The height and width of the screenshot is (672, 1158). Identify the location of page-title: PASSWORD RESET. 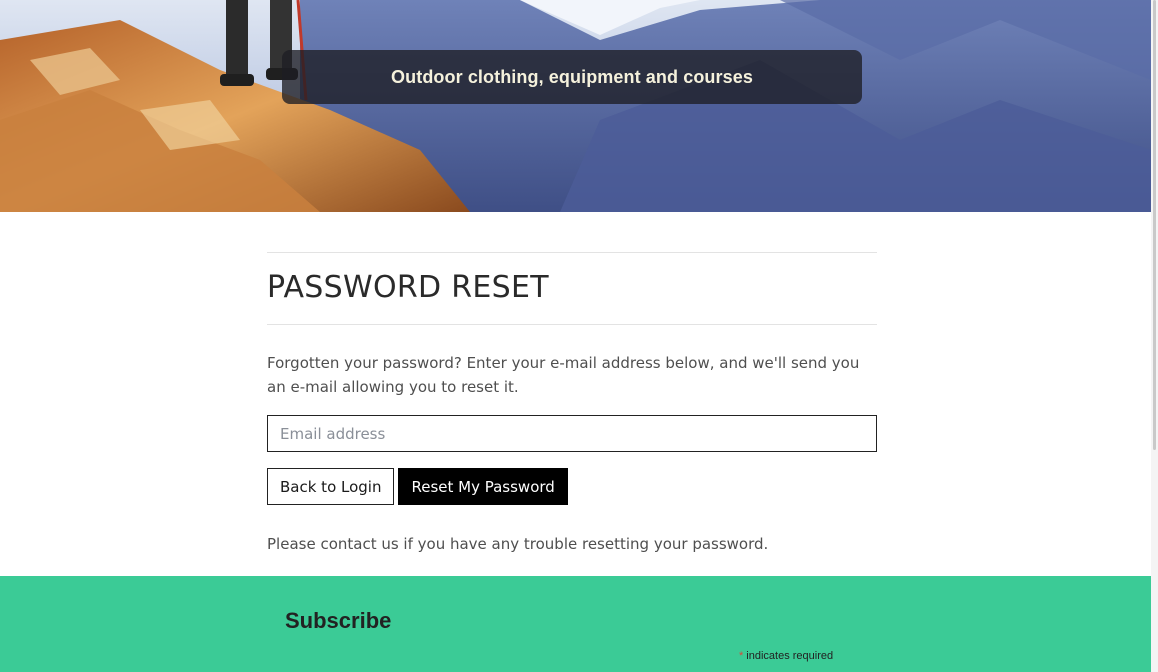
(408, 287).